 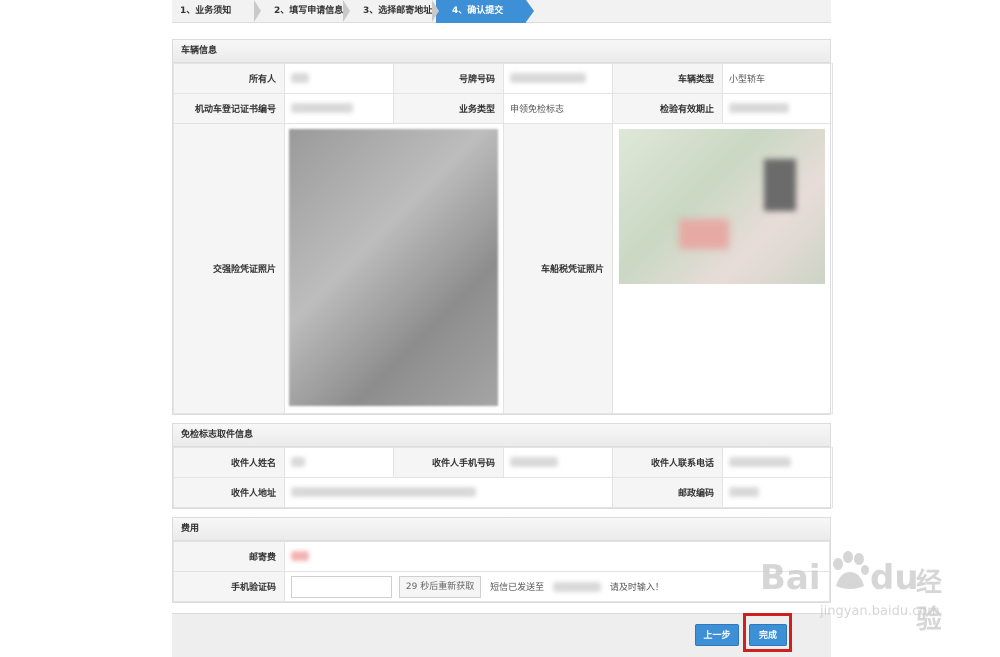 I want to click on insurance-photo-image, so click(x=393, y=267).